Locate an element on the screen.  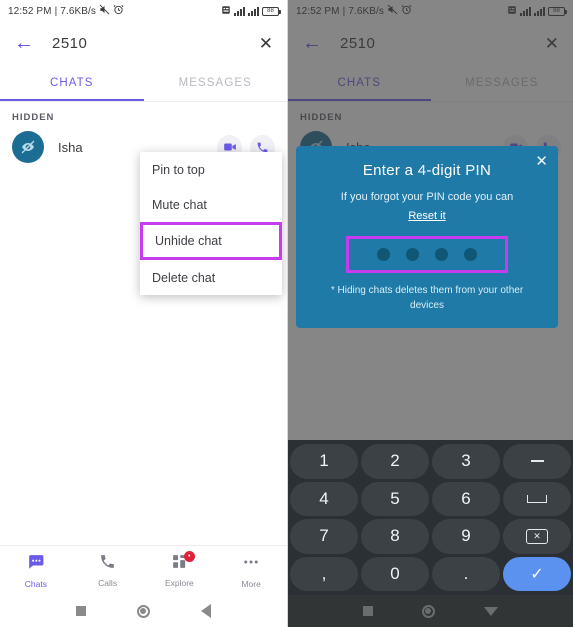
menu-item-pin-to-top: Pin to top is located at coordinates (211, 169).